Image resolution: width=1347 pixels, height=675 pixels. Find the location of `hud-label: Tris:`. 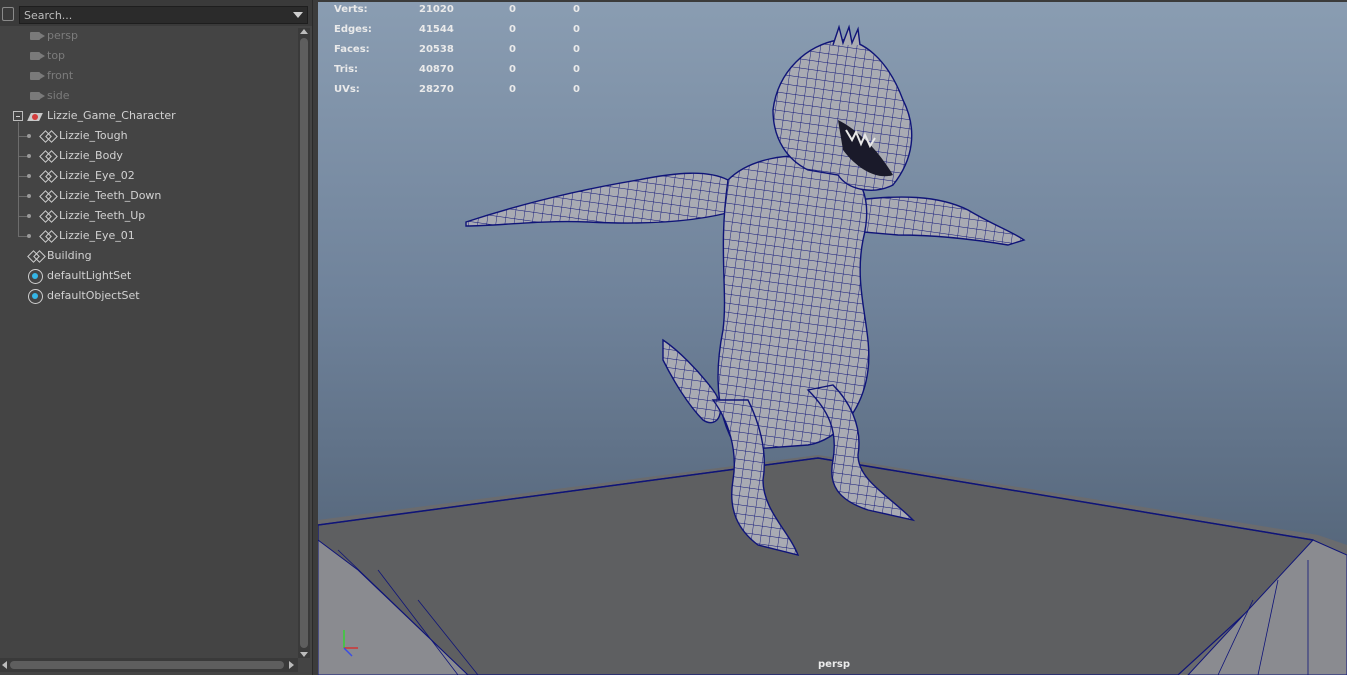

hud-label: Tris: is located at coordinates (346, 69).